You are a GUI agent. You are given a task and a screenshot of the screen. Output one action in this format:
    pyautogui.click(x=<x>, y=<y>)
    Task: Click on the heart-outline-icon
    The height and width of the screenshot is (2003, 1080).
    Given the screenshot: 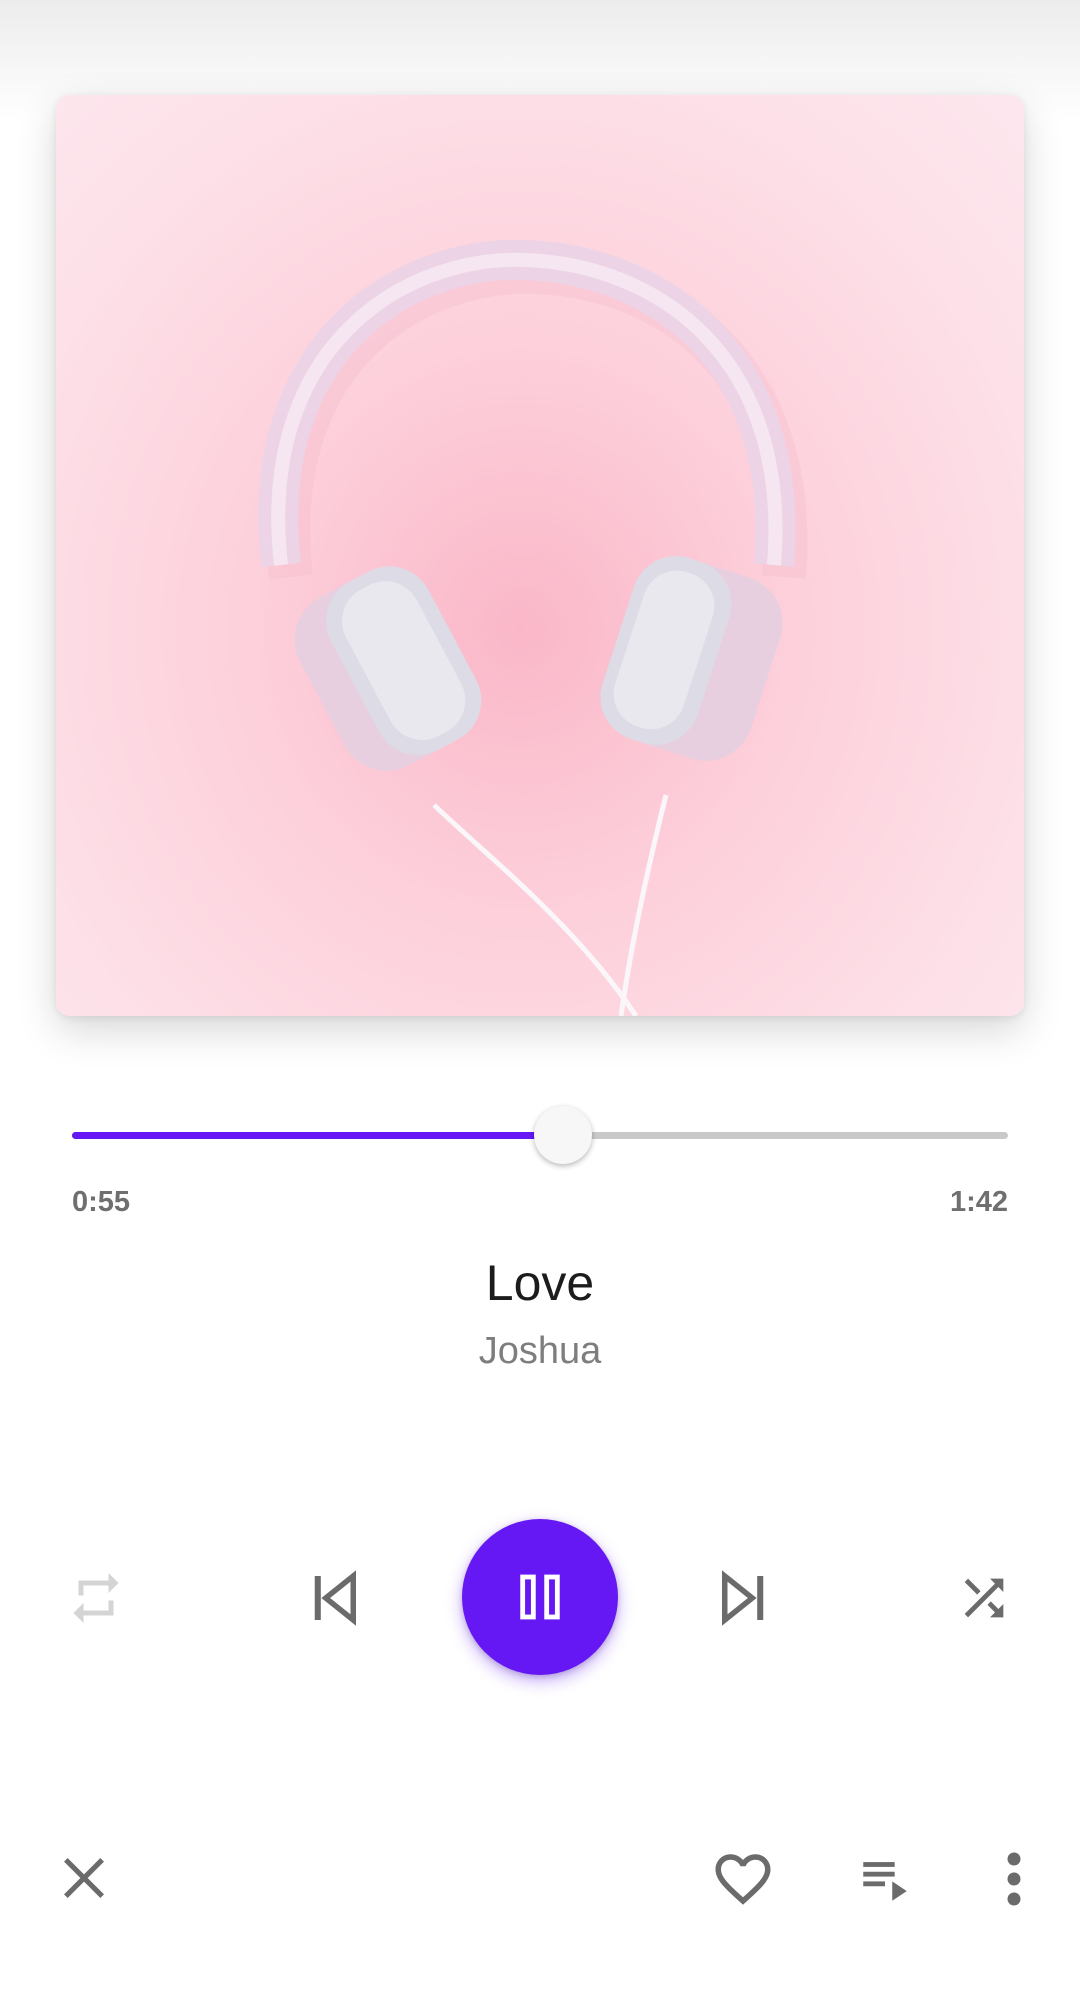 What is the action you would take?
    pyautogui.click(x=743, y=1879)
    